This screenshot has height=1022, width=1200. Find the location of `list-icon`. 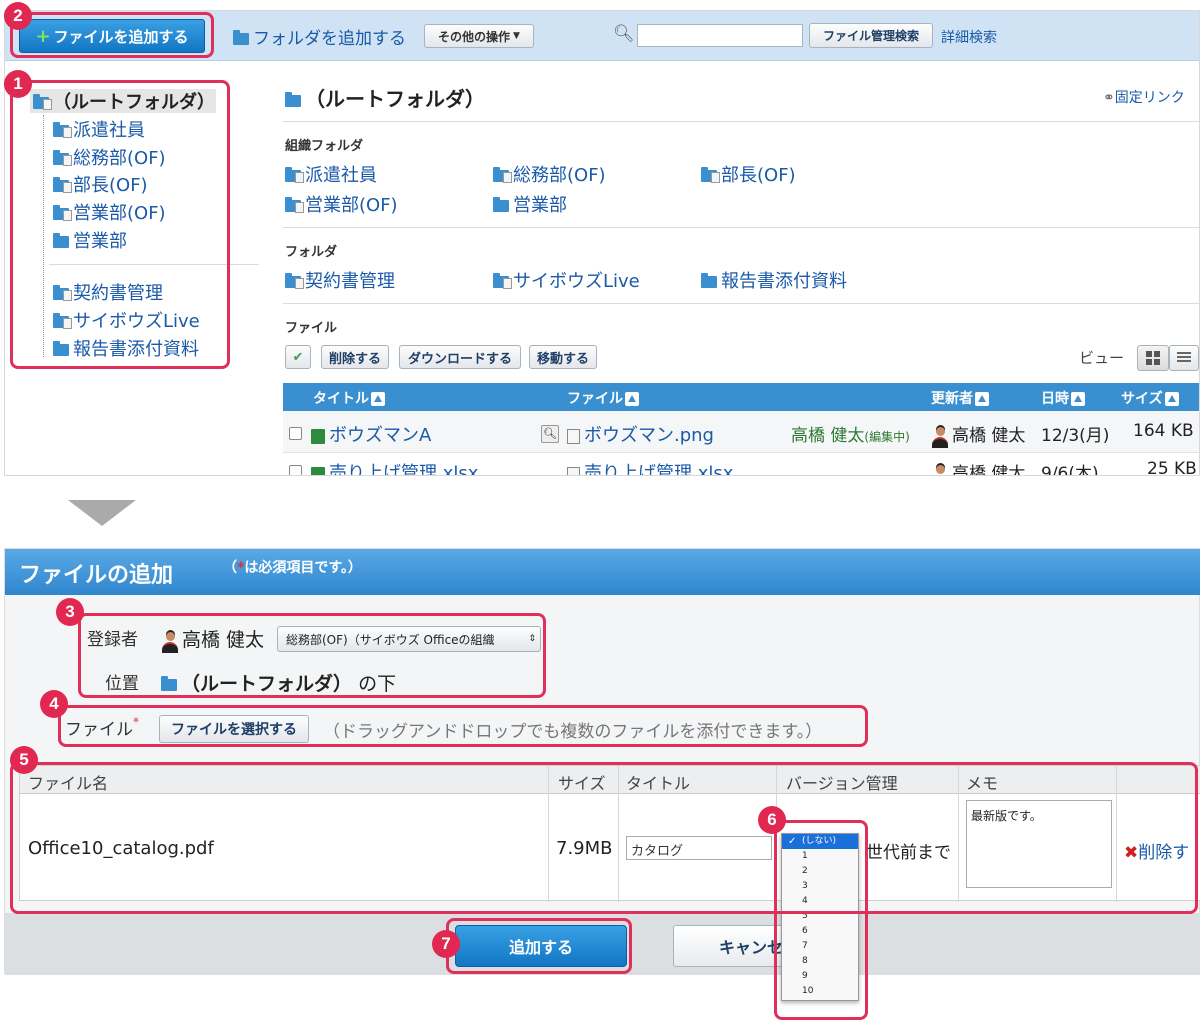

list-icon is located at coordinates (1184, 358).